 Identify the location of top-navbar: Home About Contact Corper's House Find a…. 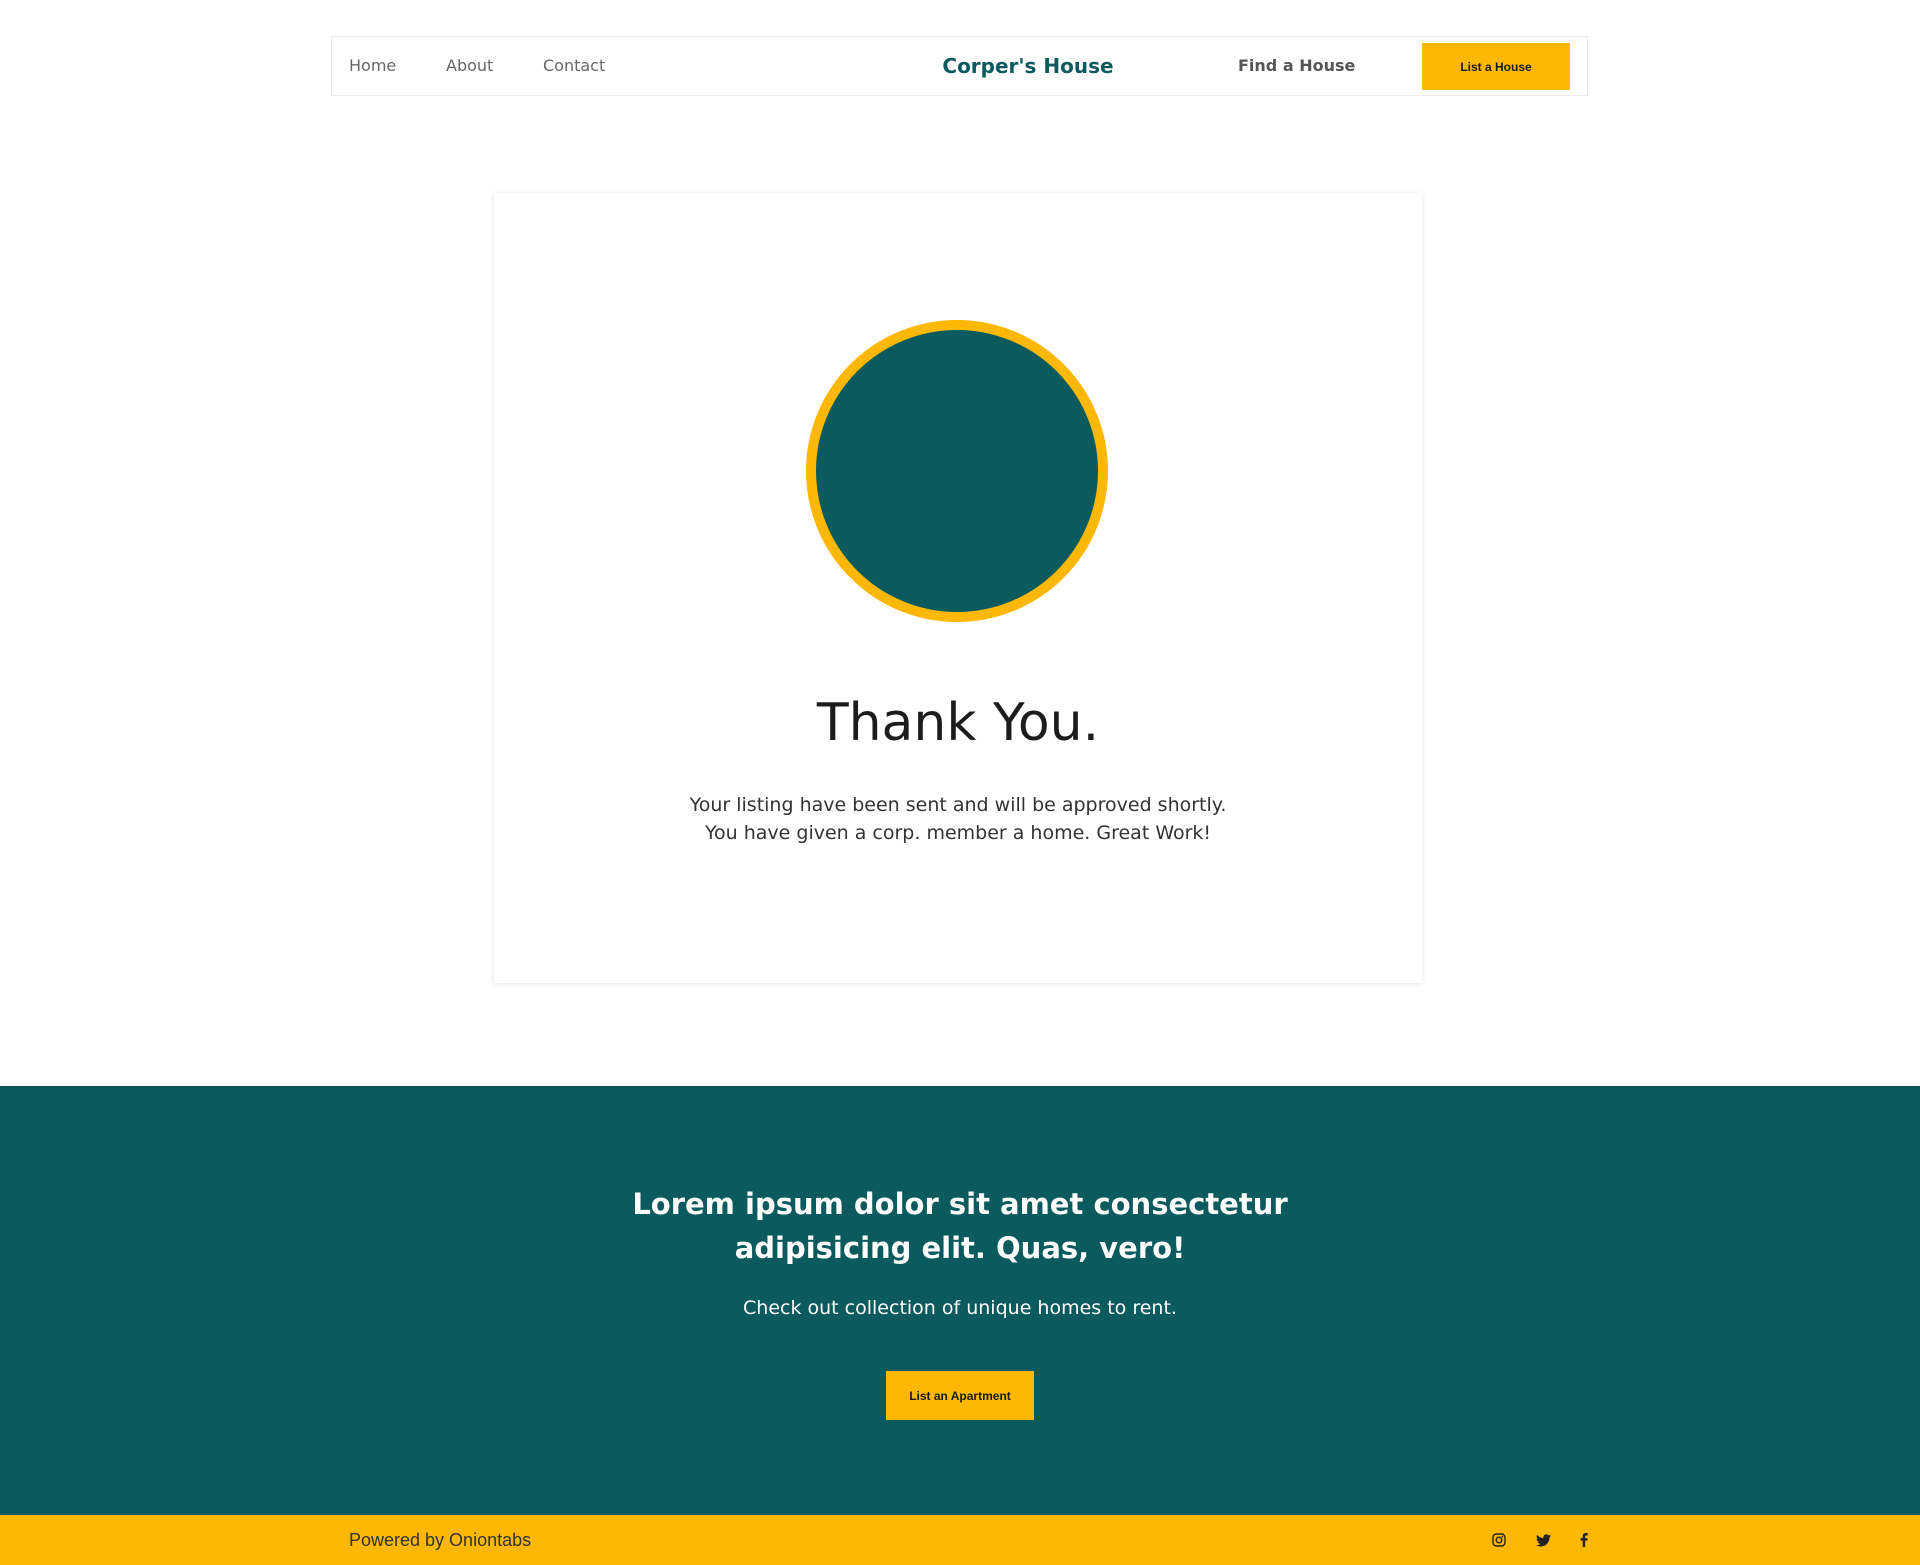
(959, 66).